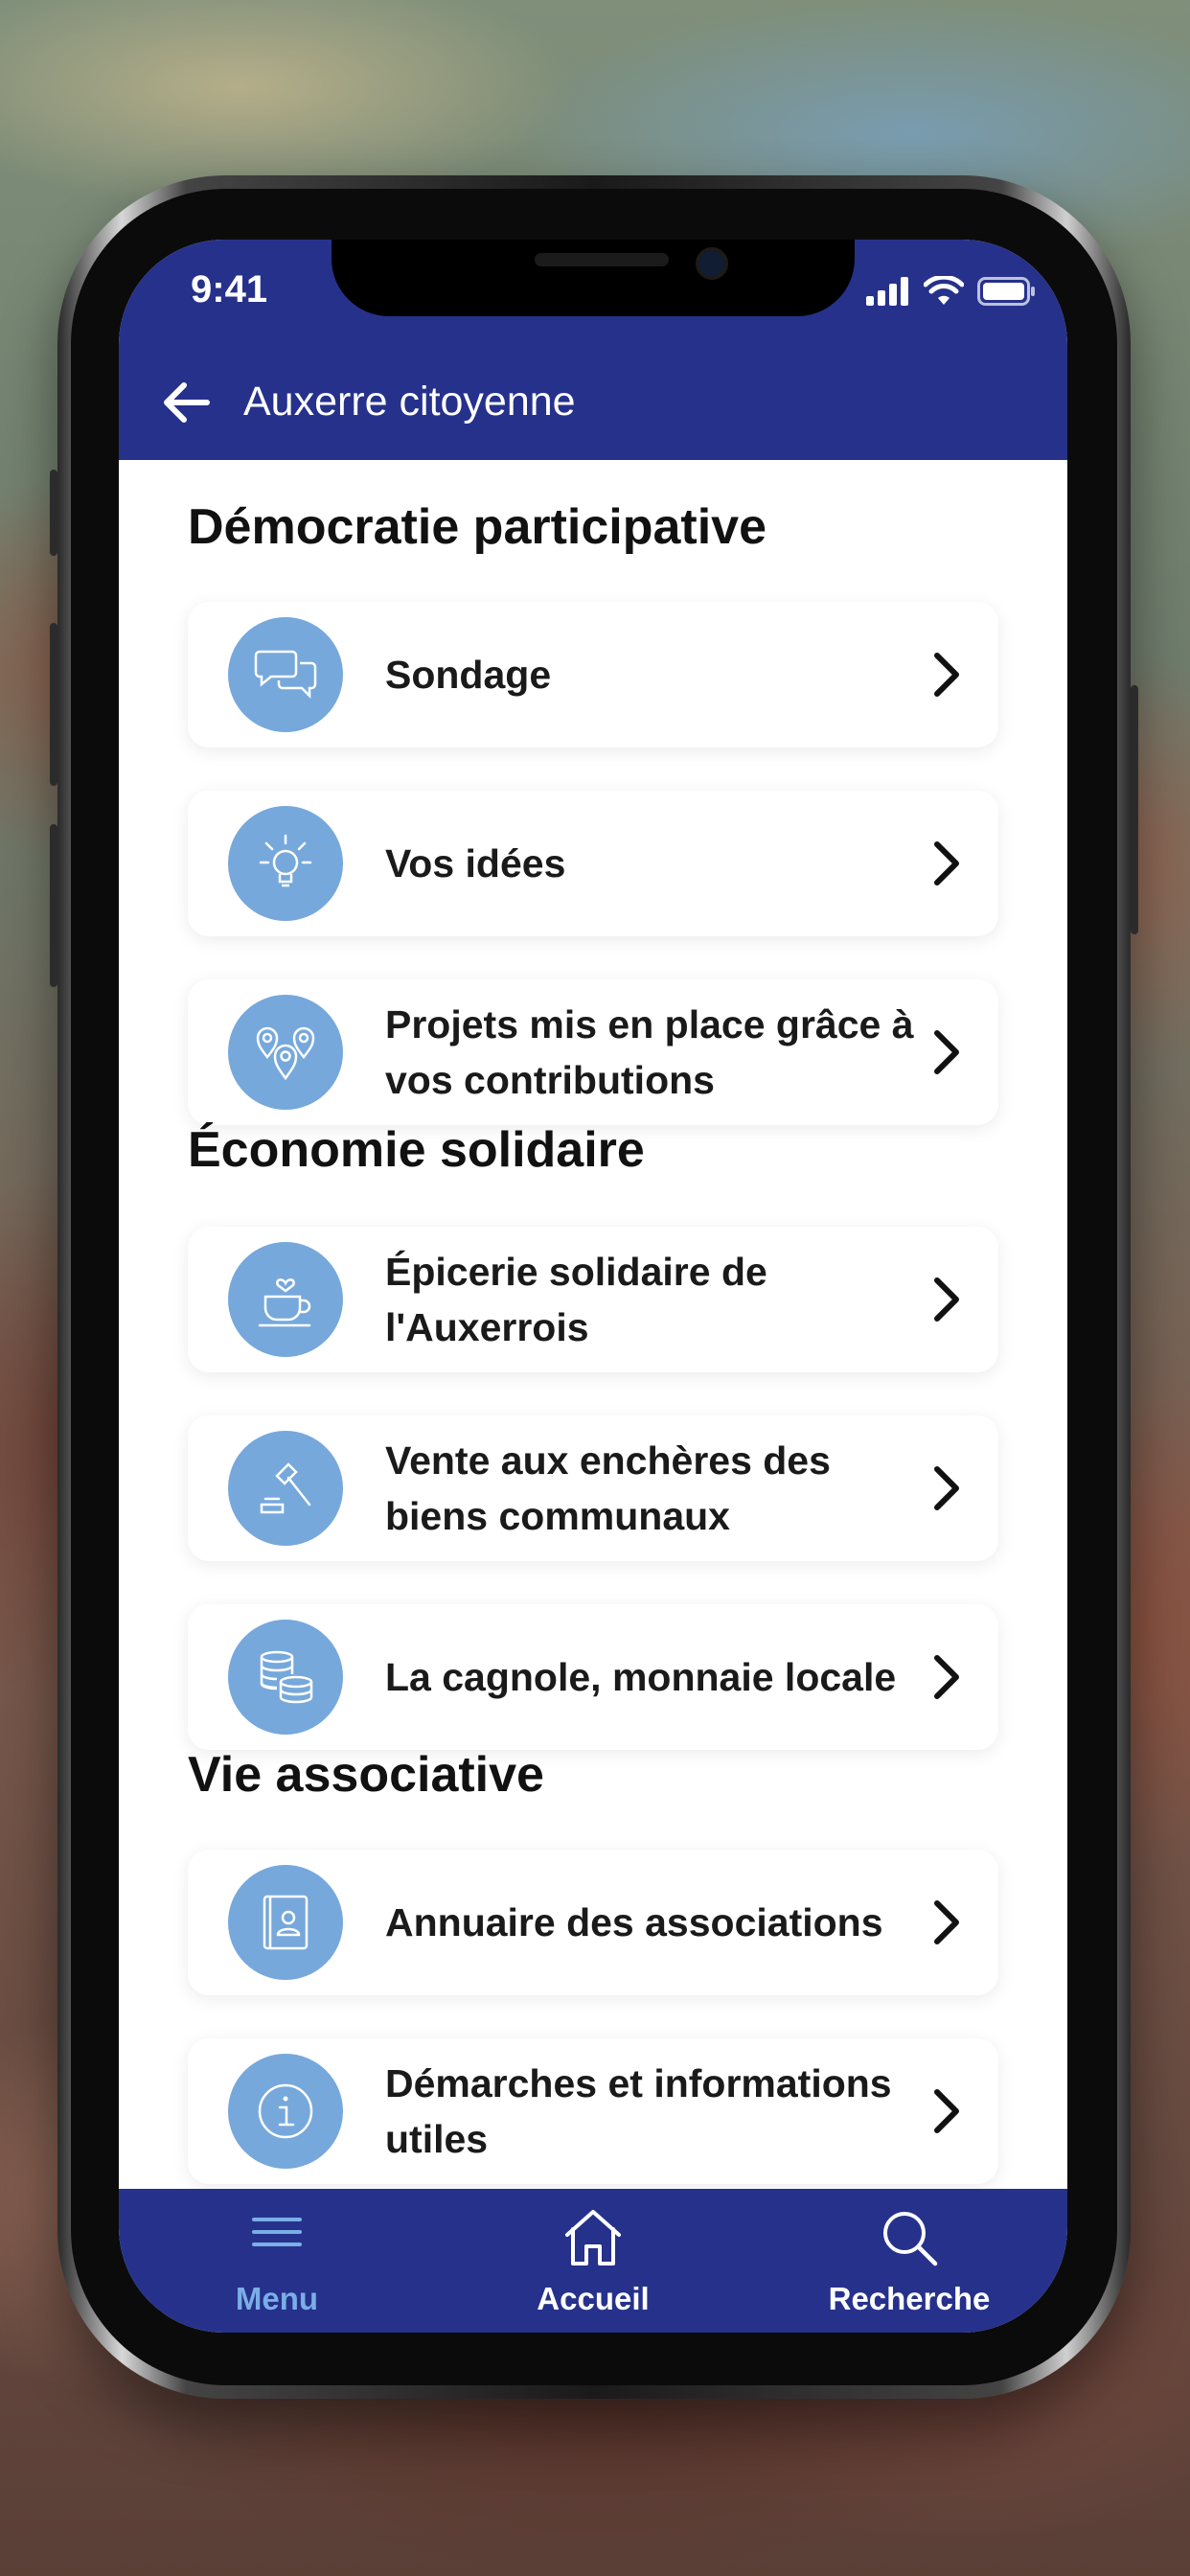  I want to click on status-time: 9:41, so click(230, 289).